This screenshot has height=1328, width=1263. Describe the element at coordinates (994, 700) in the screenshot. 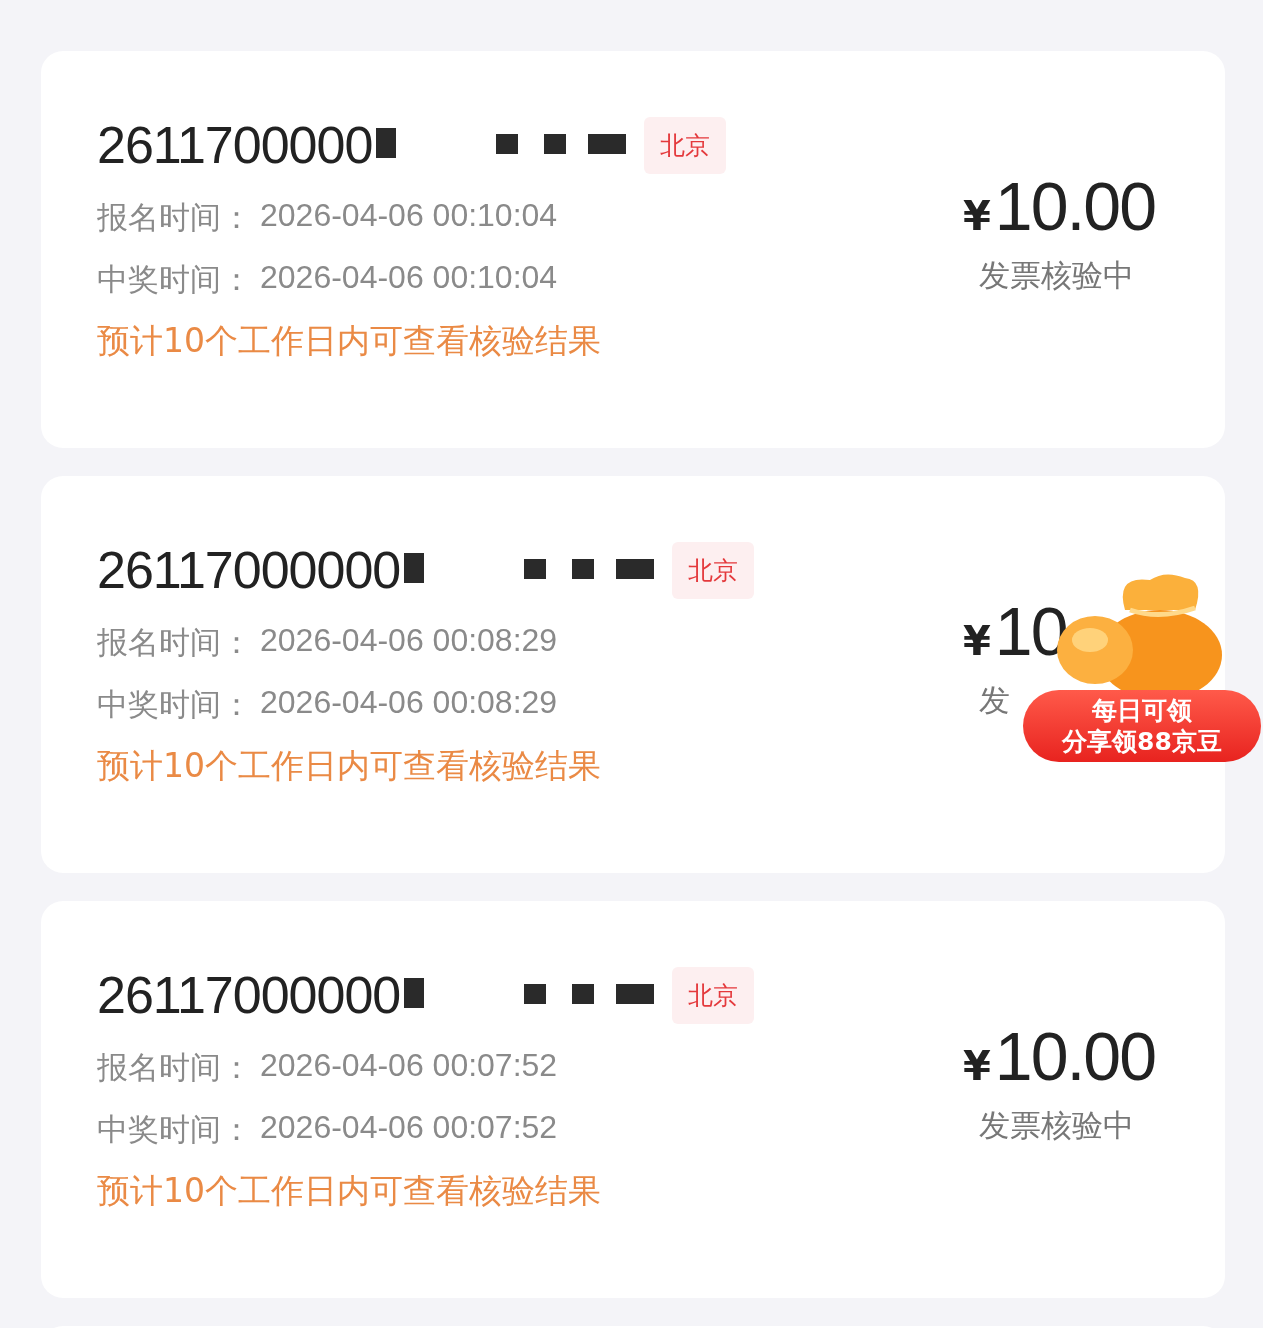

I see `status-text: 发` at that location.